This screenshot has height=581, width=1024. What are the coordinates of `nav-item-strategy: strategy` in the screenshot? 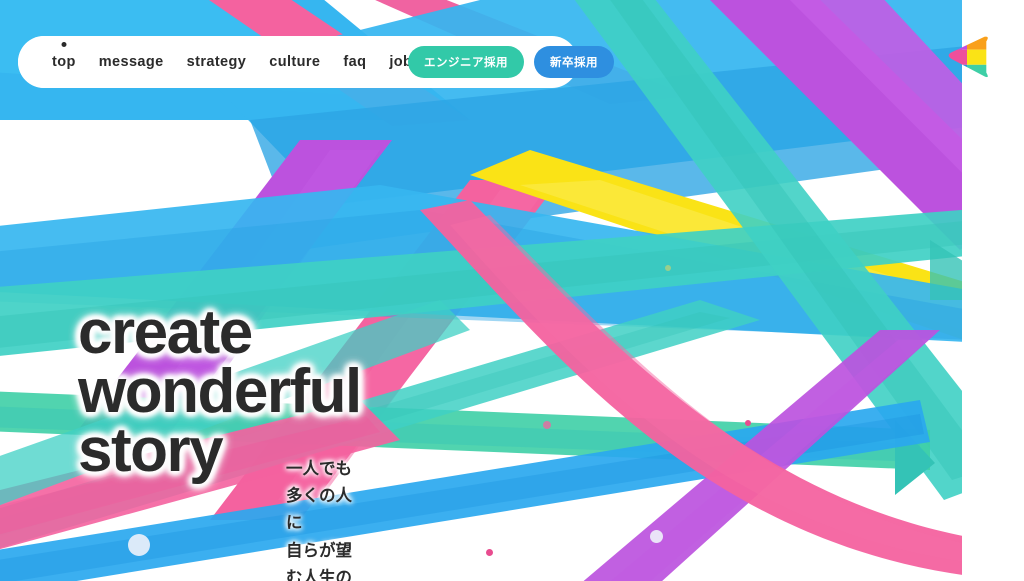 It's located at (217, 62).